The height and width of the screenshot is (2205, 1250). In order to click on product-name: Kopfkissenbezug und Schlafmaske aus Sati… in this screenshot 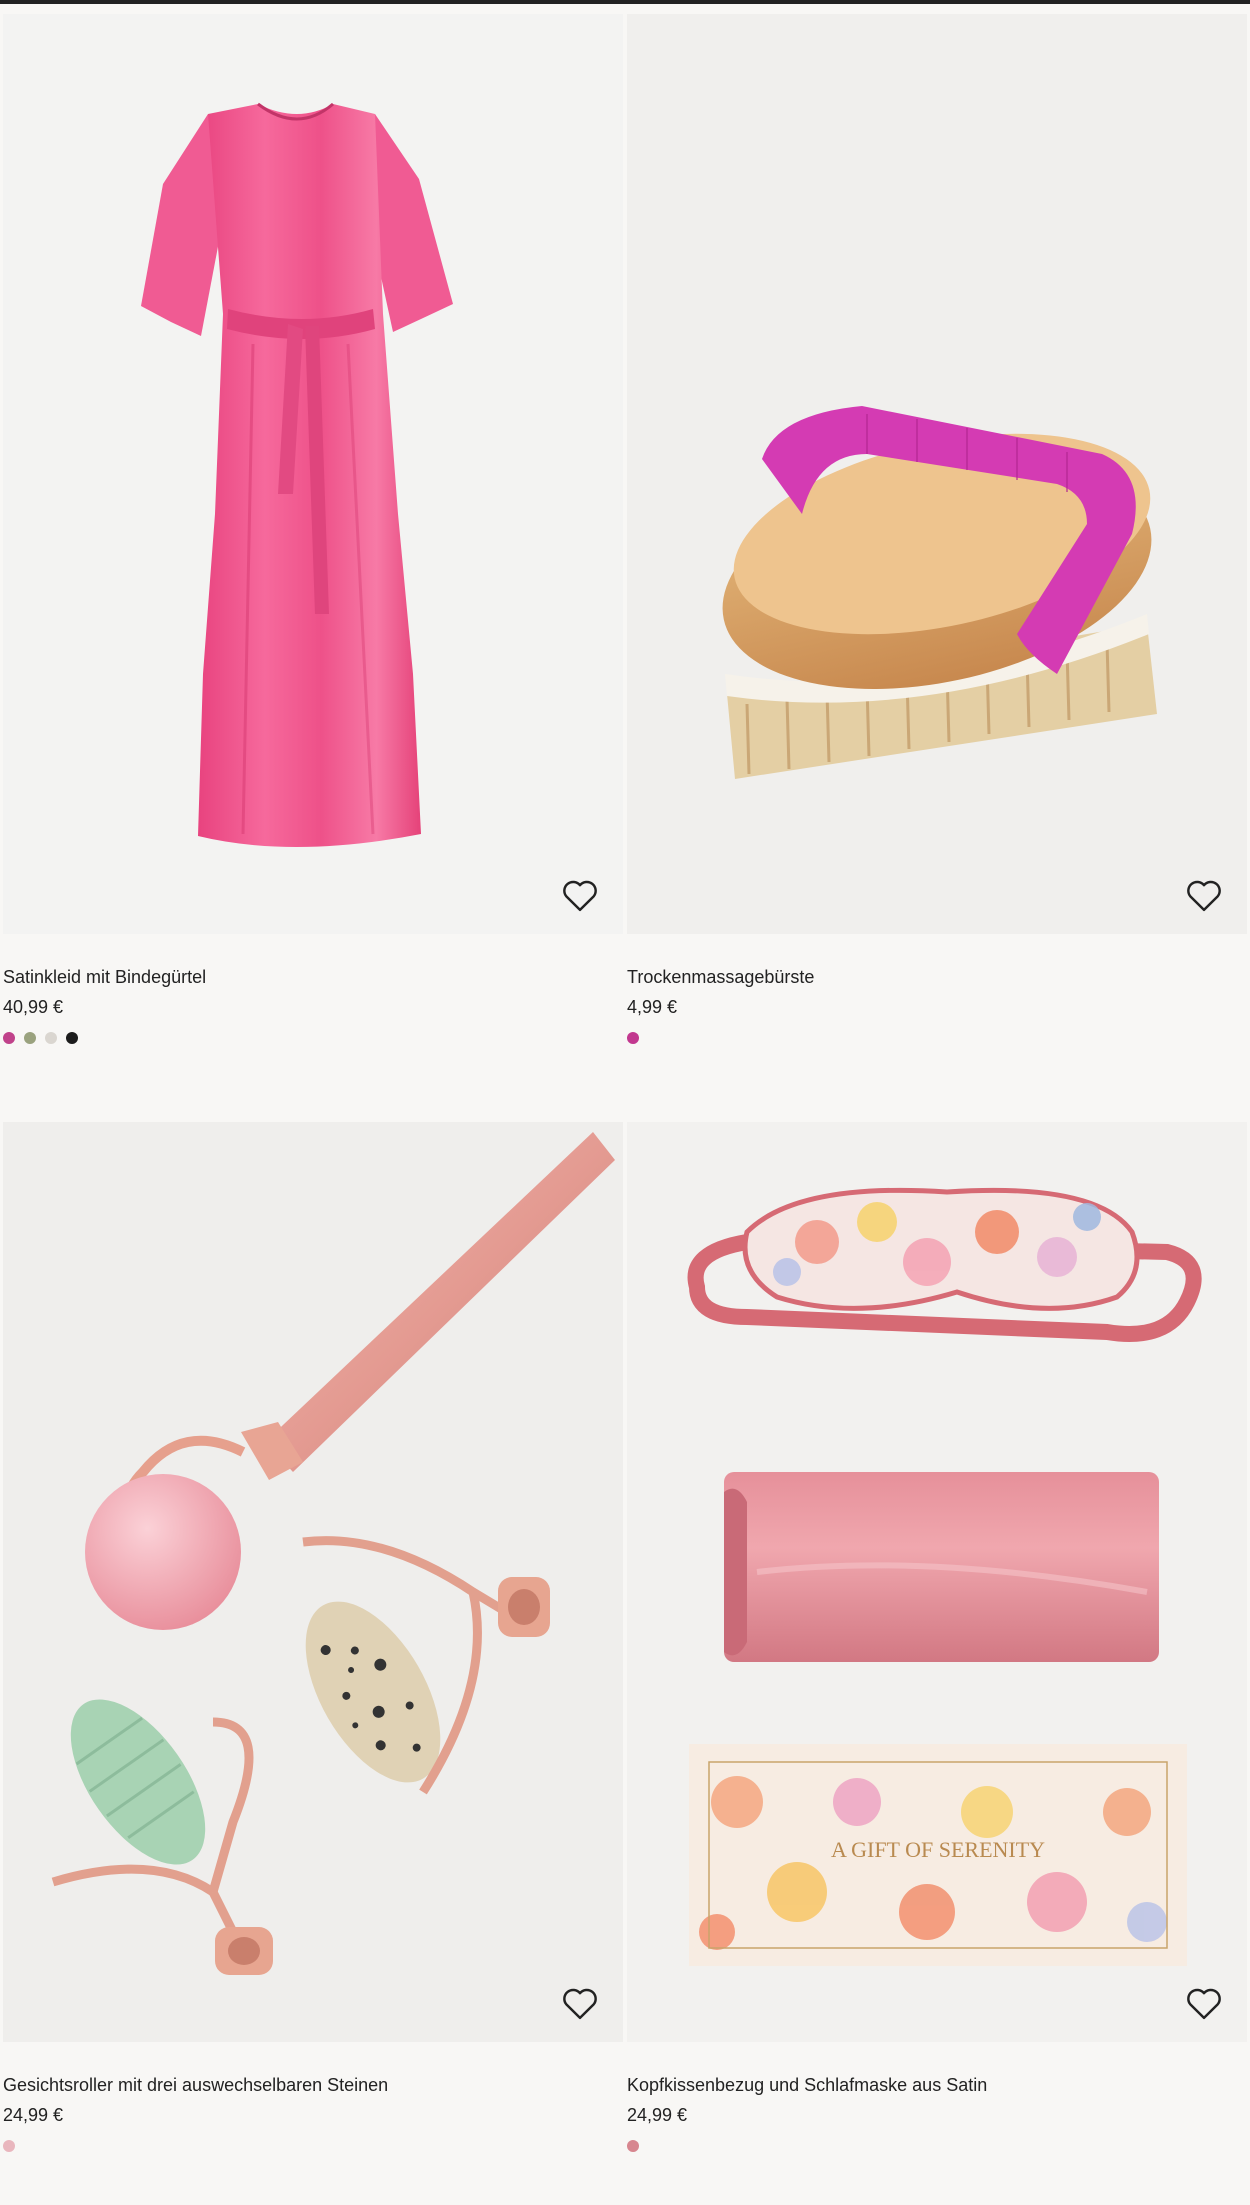, I will do `click(937, 2085)`.